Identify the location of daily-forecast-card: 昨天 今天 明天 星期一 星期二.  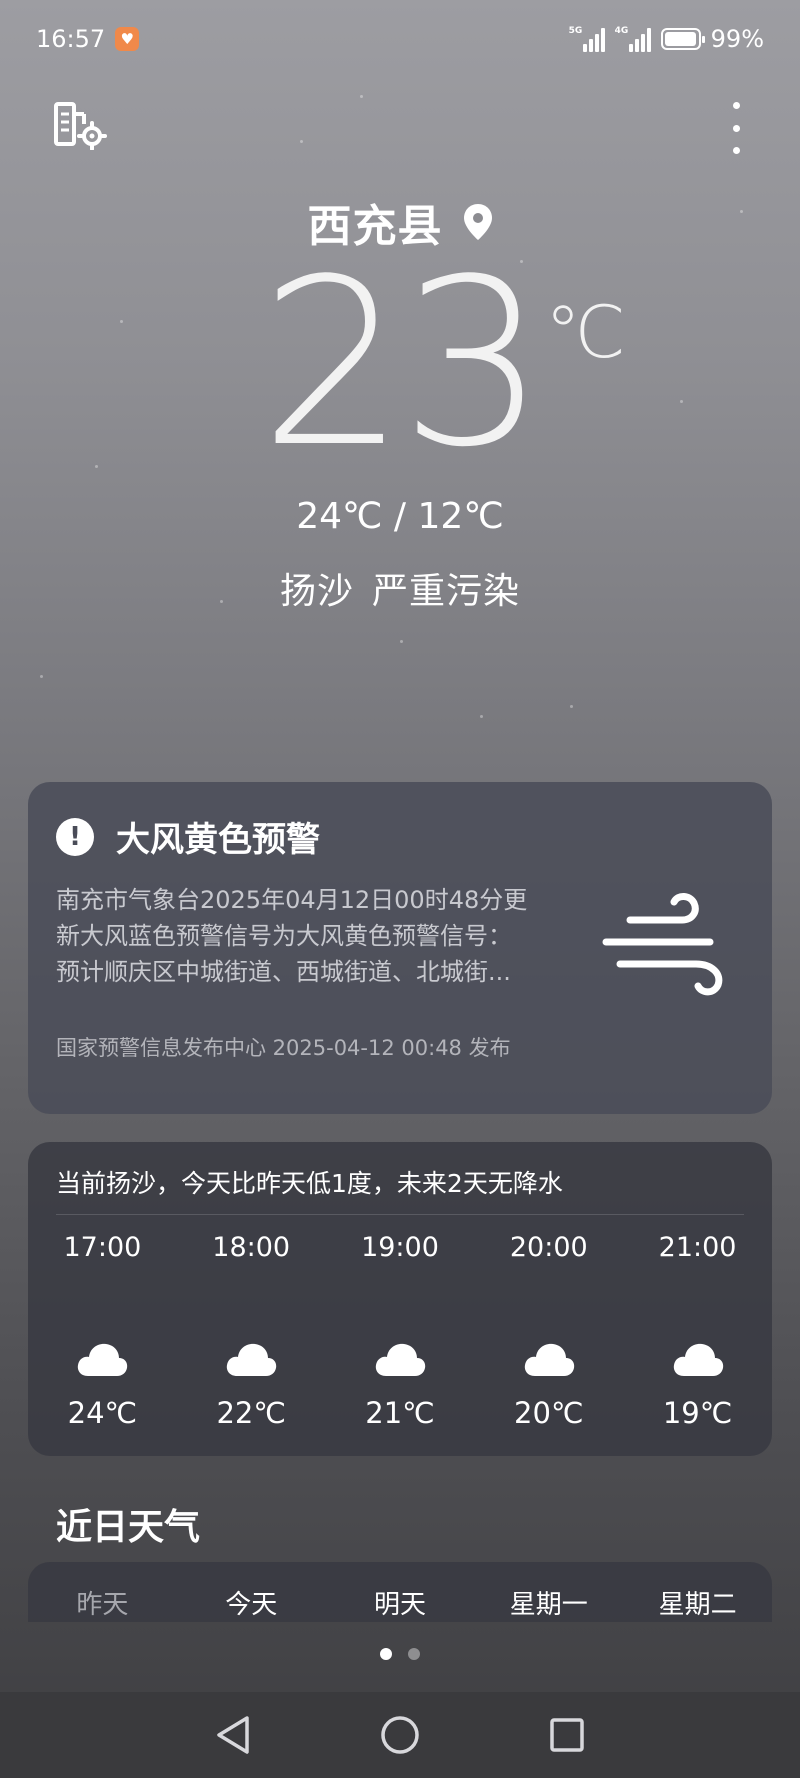
(400, 1592).